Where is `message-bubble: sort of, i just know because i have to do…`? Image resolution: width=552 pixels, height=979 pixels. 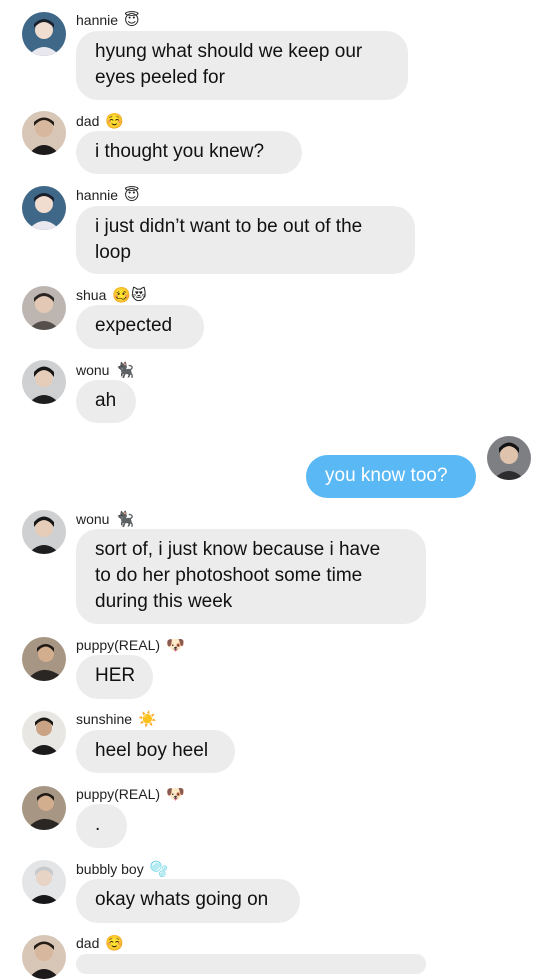
message-bubble: sort of, i just know because i have to do… is located at coordinates (251, 576).